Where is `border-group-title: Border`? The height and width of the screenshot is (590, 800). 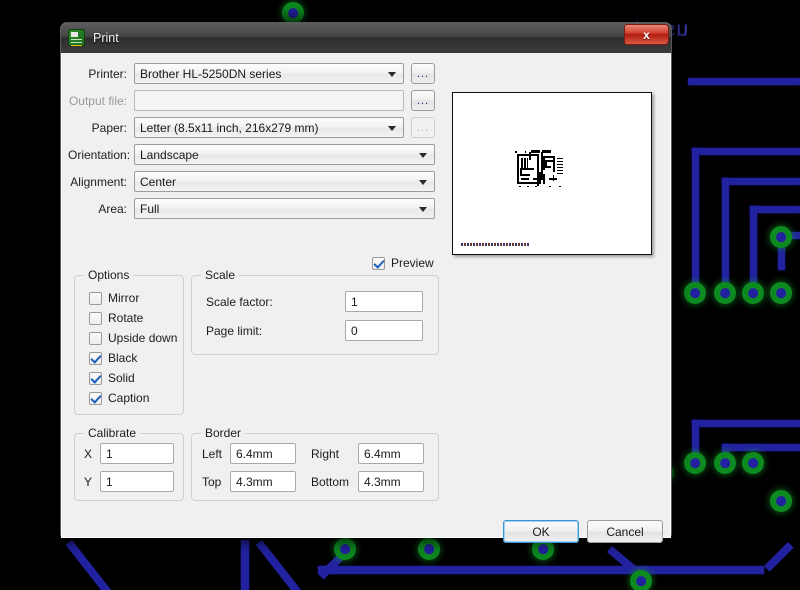
border-group-title: Border is located at coordinates (223, 433).